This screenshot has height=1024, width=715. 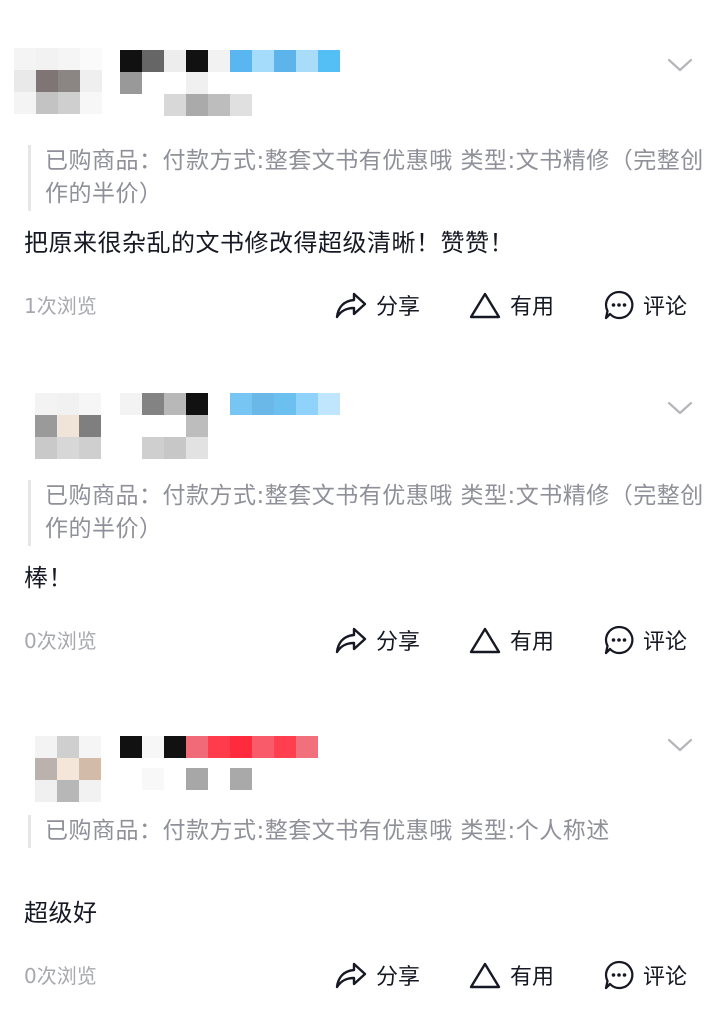 What do you see at coordinates (269, 243) in the screenshot?
I see `review-content: 把原来很杂乱的文书修改得超级清晰！赞赞！` at bounding box center [269, 243].